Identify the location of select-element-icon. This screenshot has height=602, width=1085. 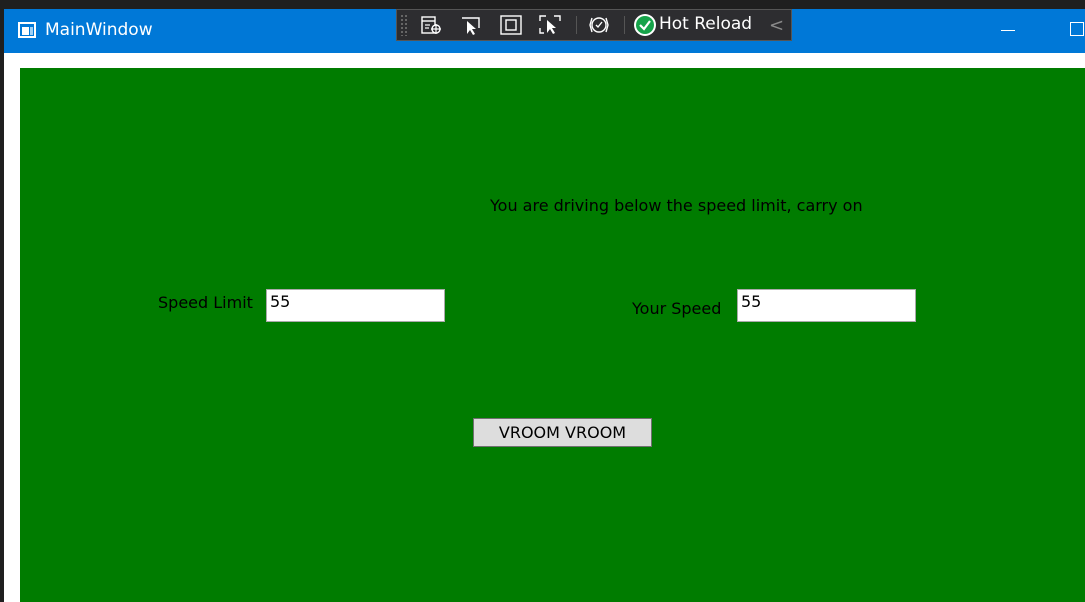
(471, 25).